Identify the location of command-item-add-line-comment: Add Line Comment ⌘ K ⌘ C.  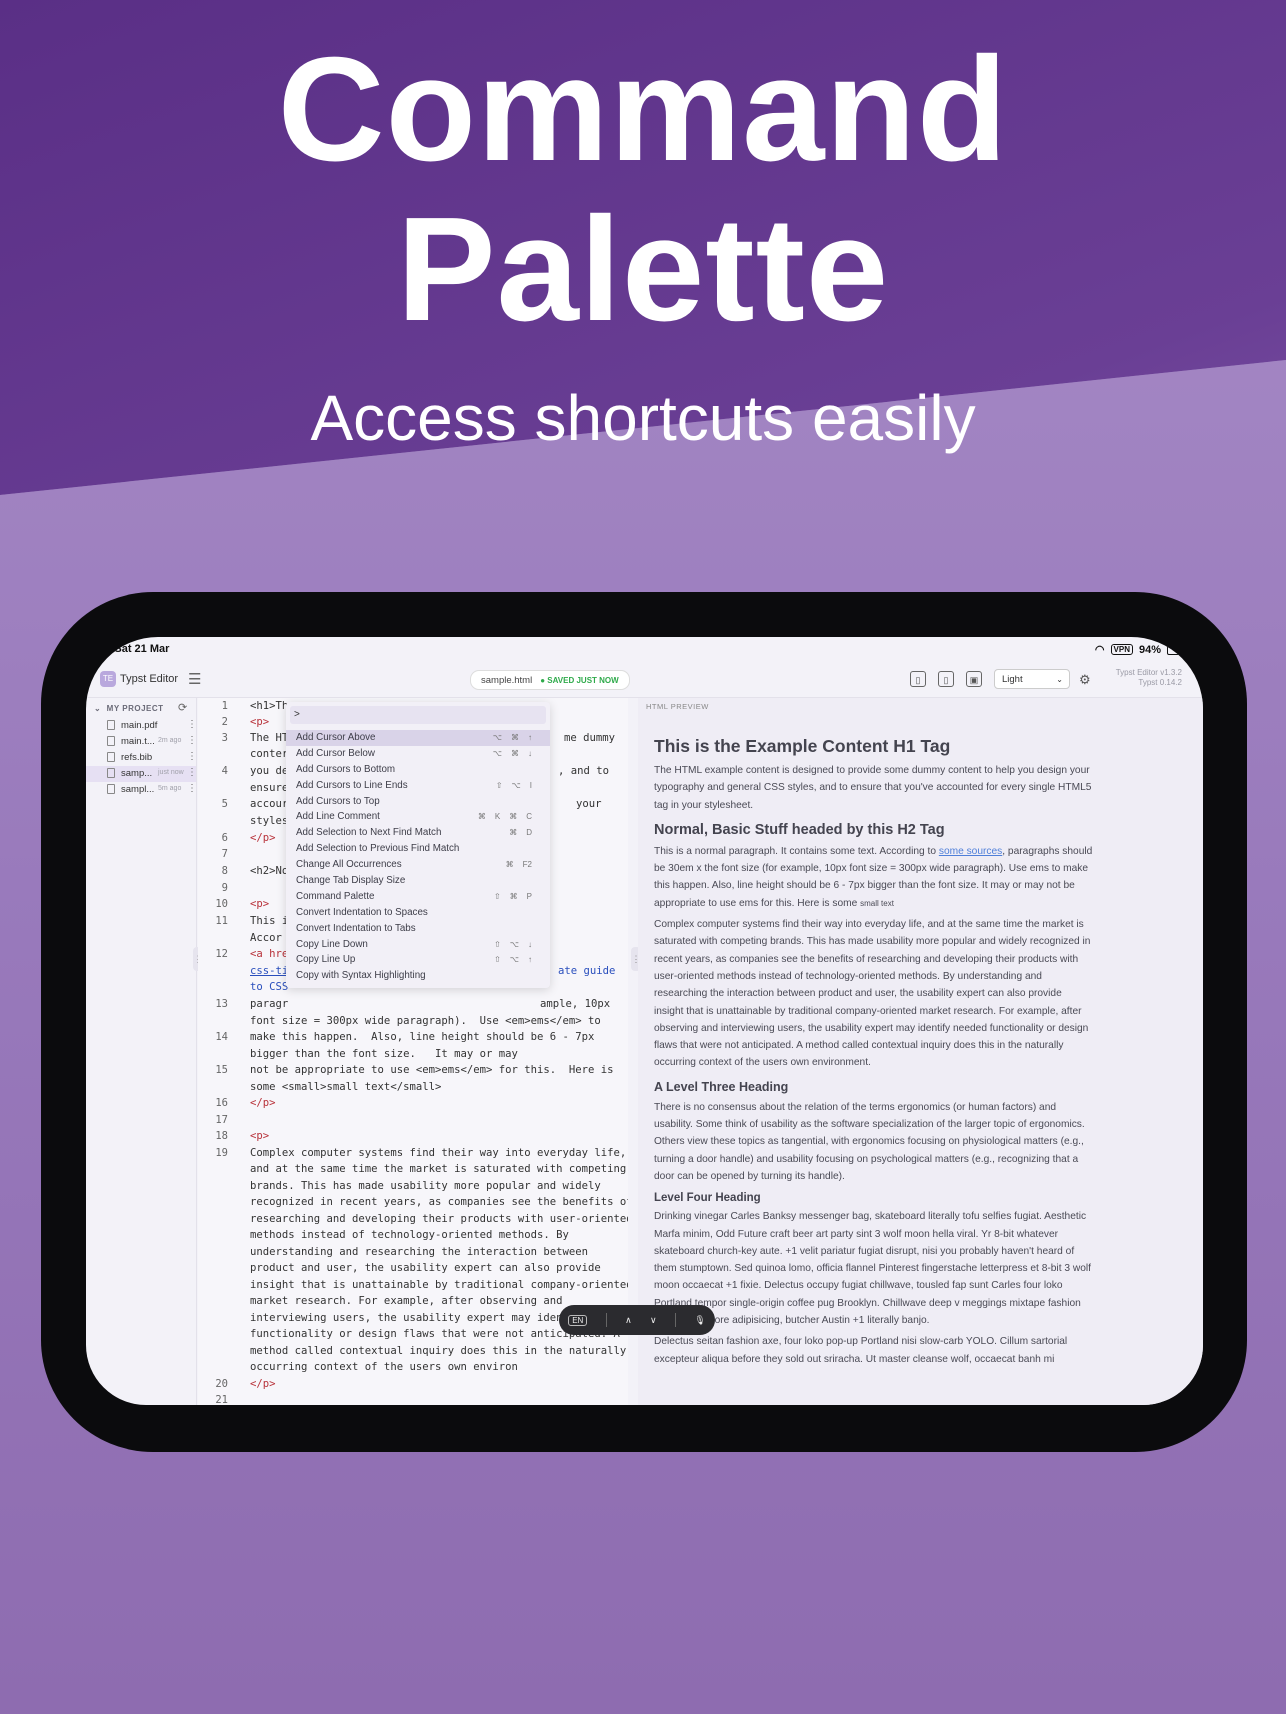
(418, 817).